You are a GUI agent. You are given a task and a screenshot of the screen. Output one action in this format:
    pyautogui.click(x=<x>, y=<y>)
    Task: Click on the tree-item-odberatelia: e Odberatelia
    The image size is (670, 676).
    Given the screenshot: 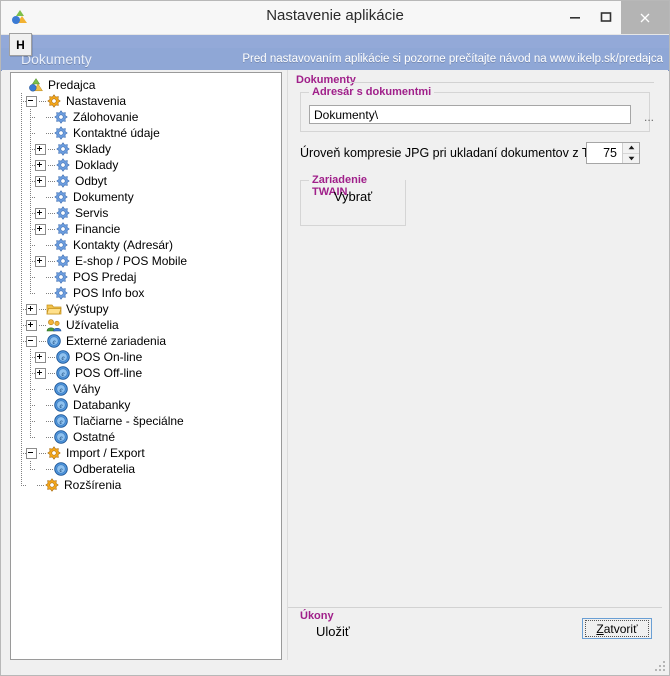 What is the action you would take?
    pyautogui.click(x=149, y=469)
    